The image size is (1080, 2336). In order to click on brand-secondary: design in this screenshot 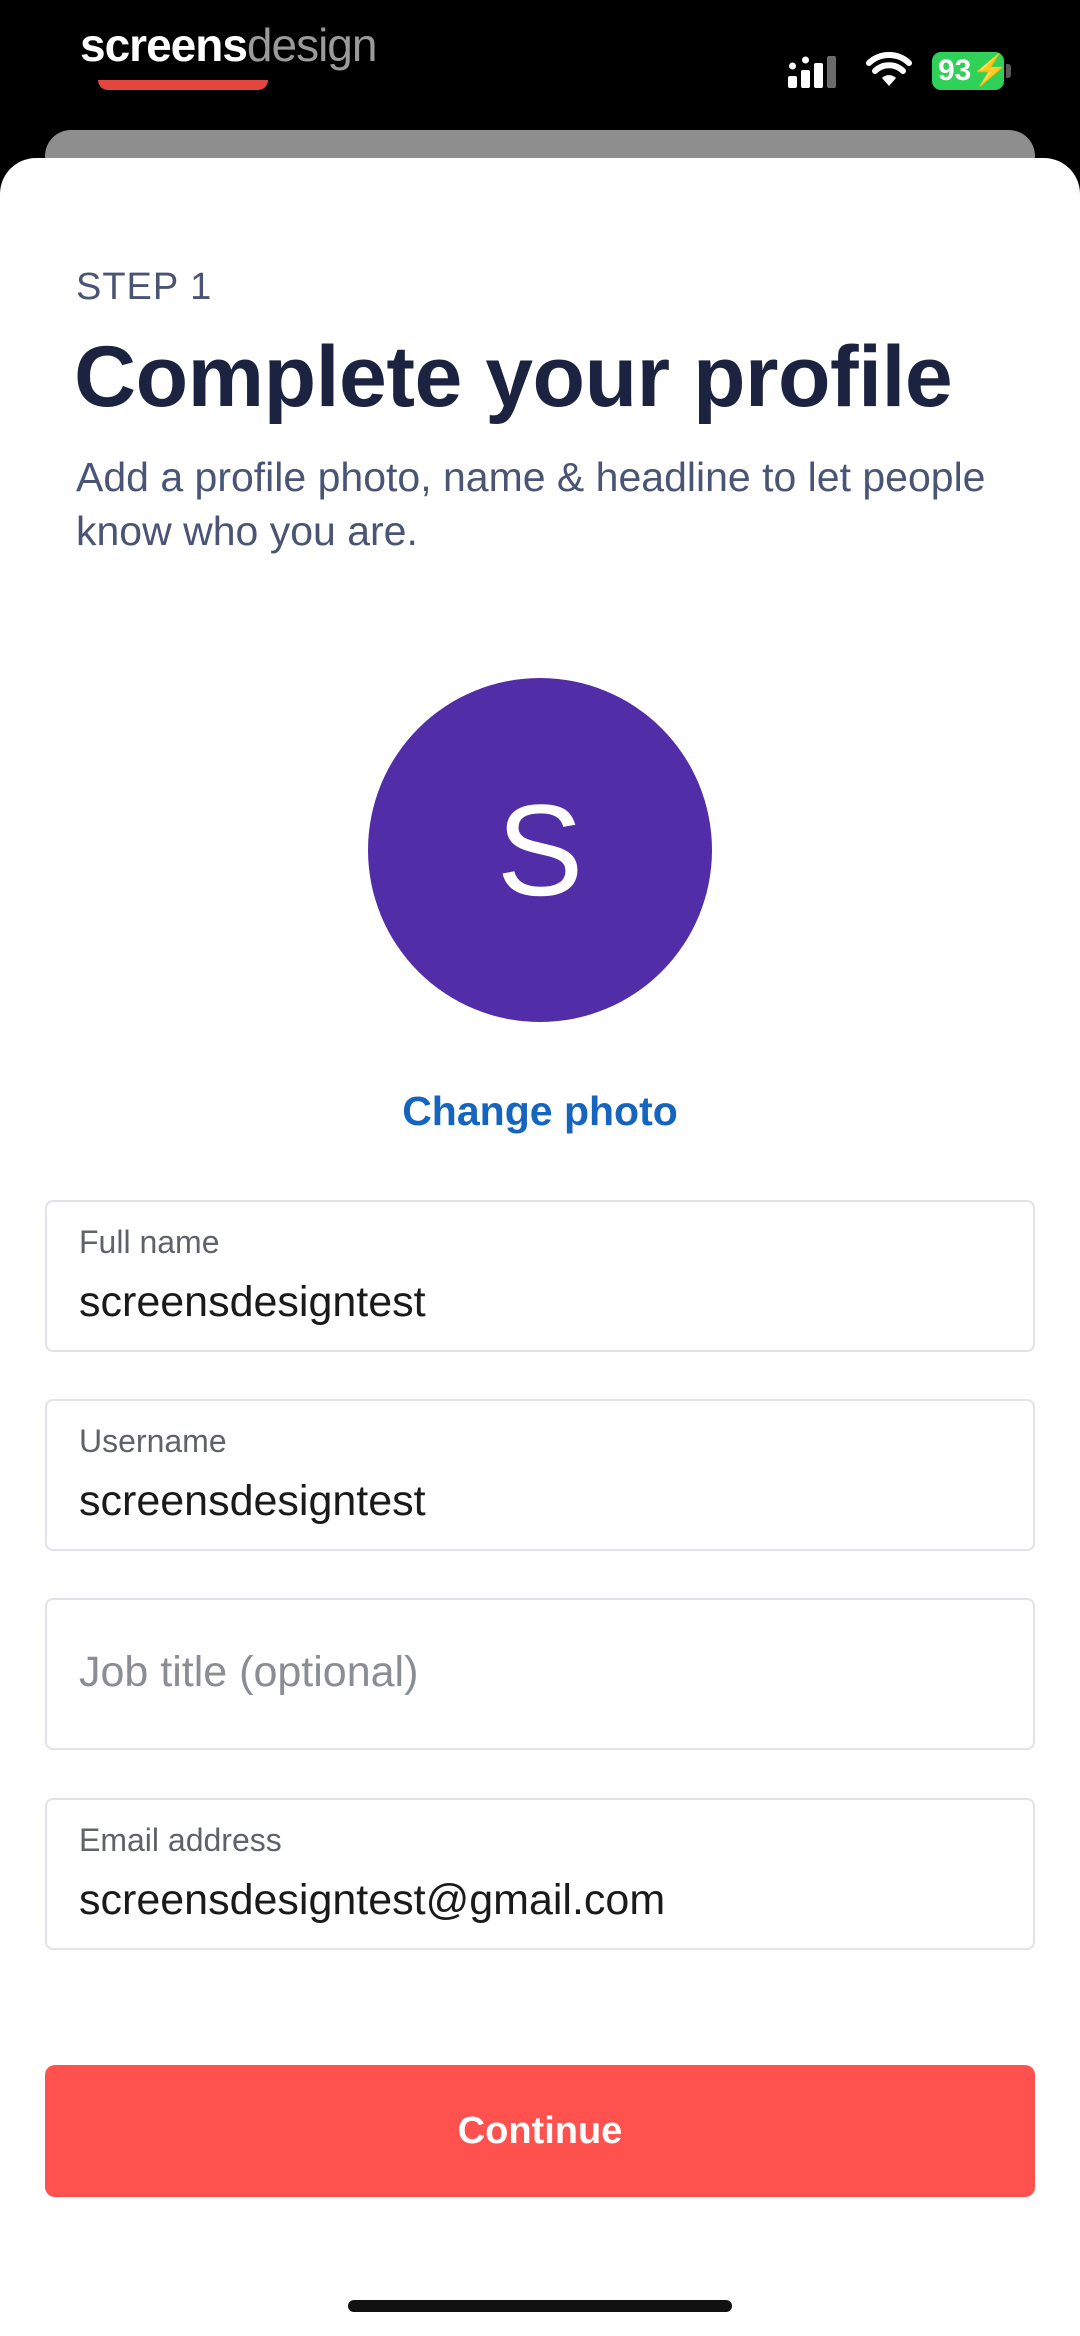, I will do `click(312, 45)`.